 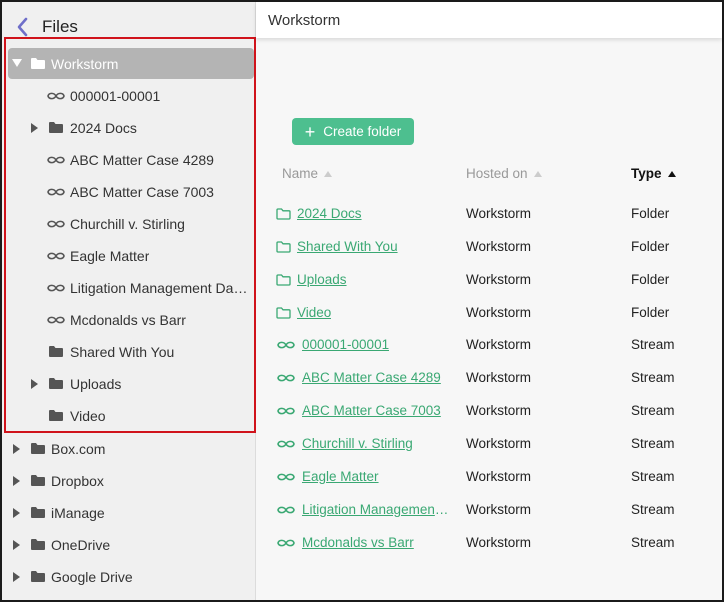 What do you see at coordinates (96, 383) in the screenshot?
I see `tree-item-label: Uploads` at bounding box center [96, 383].